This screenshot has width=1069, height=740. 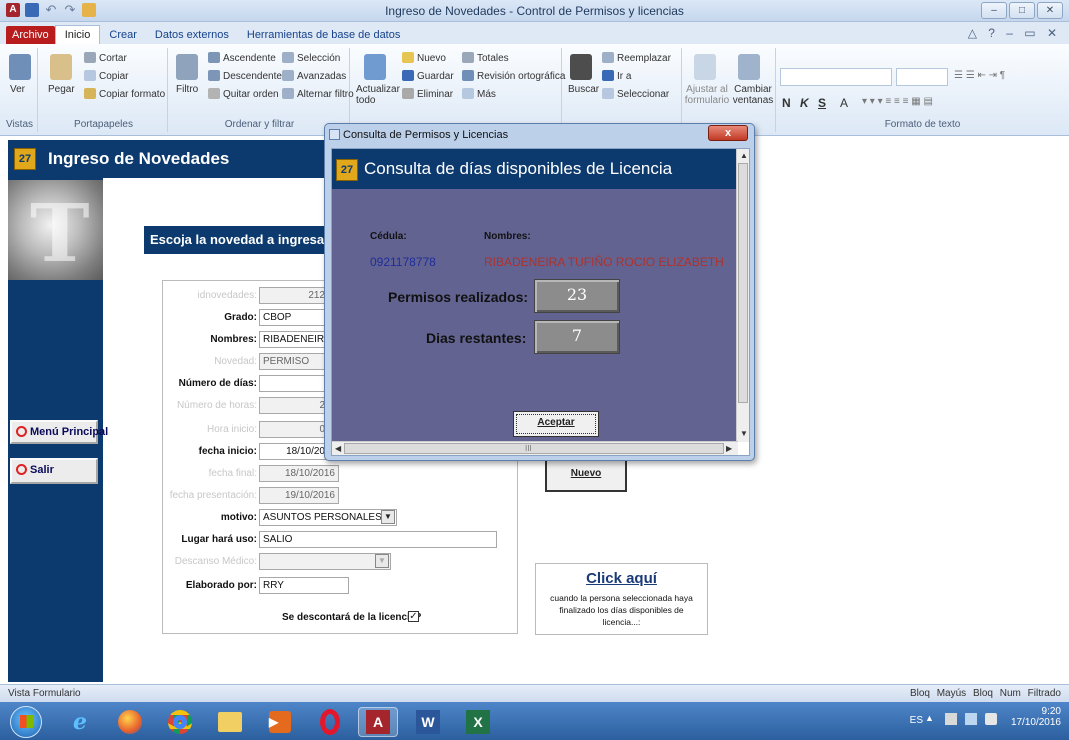 I want to click on dialog-vertical-scrollbar: ▲ ▼, so click(x=742, y=295).